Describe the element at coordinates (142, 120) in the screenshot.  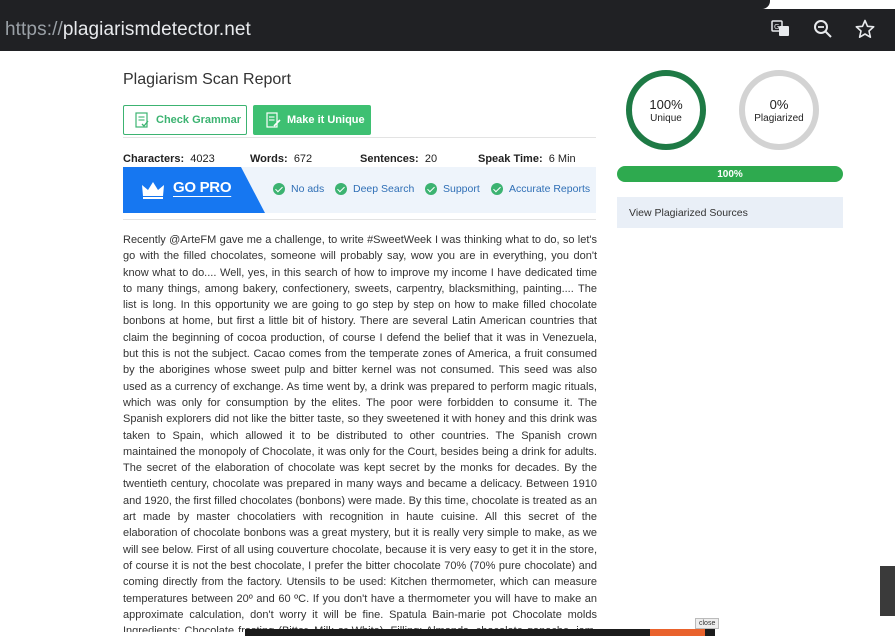
I see `document-check-icon` at that location.